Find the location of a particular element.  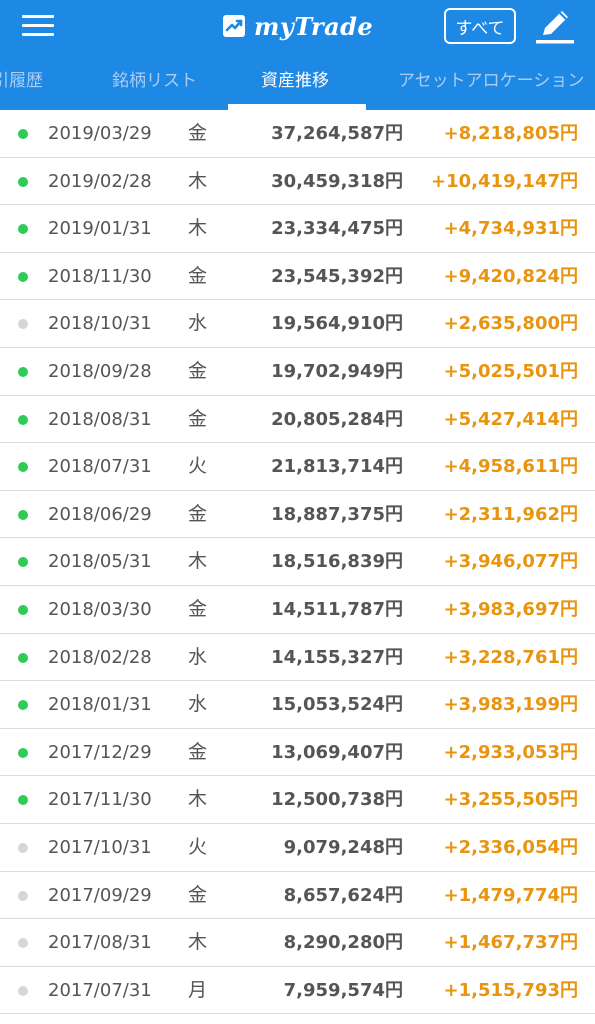

list-item: 2017/11/30 木 12,500,738円 +3,255,505円 is located at coordinates (297, 800).